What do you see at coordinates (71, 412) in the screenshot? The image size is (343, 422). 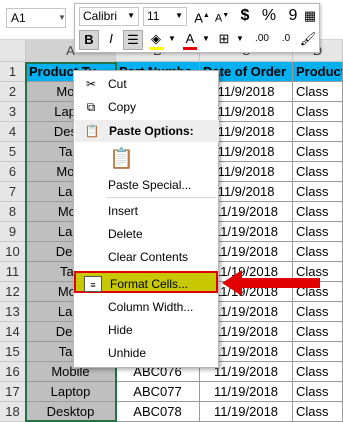 I see `table-cell: Desktop` at bounding box center [71, 412].